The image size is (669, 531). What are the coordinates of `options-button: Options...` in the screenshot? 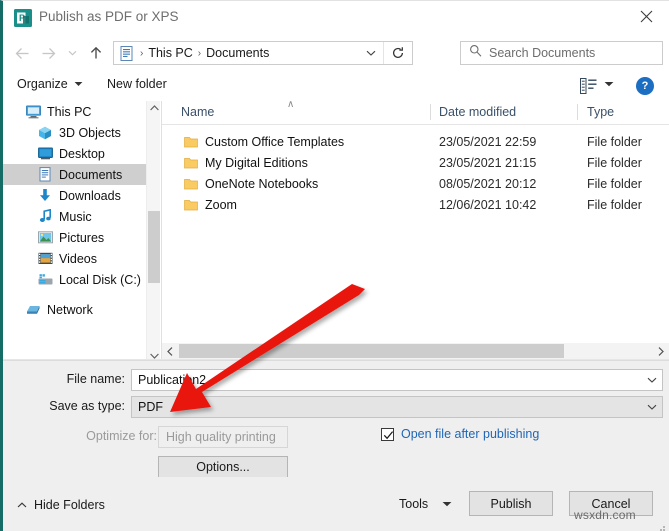 It's located at (223, 467).